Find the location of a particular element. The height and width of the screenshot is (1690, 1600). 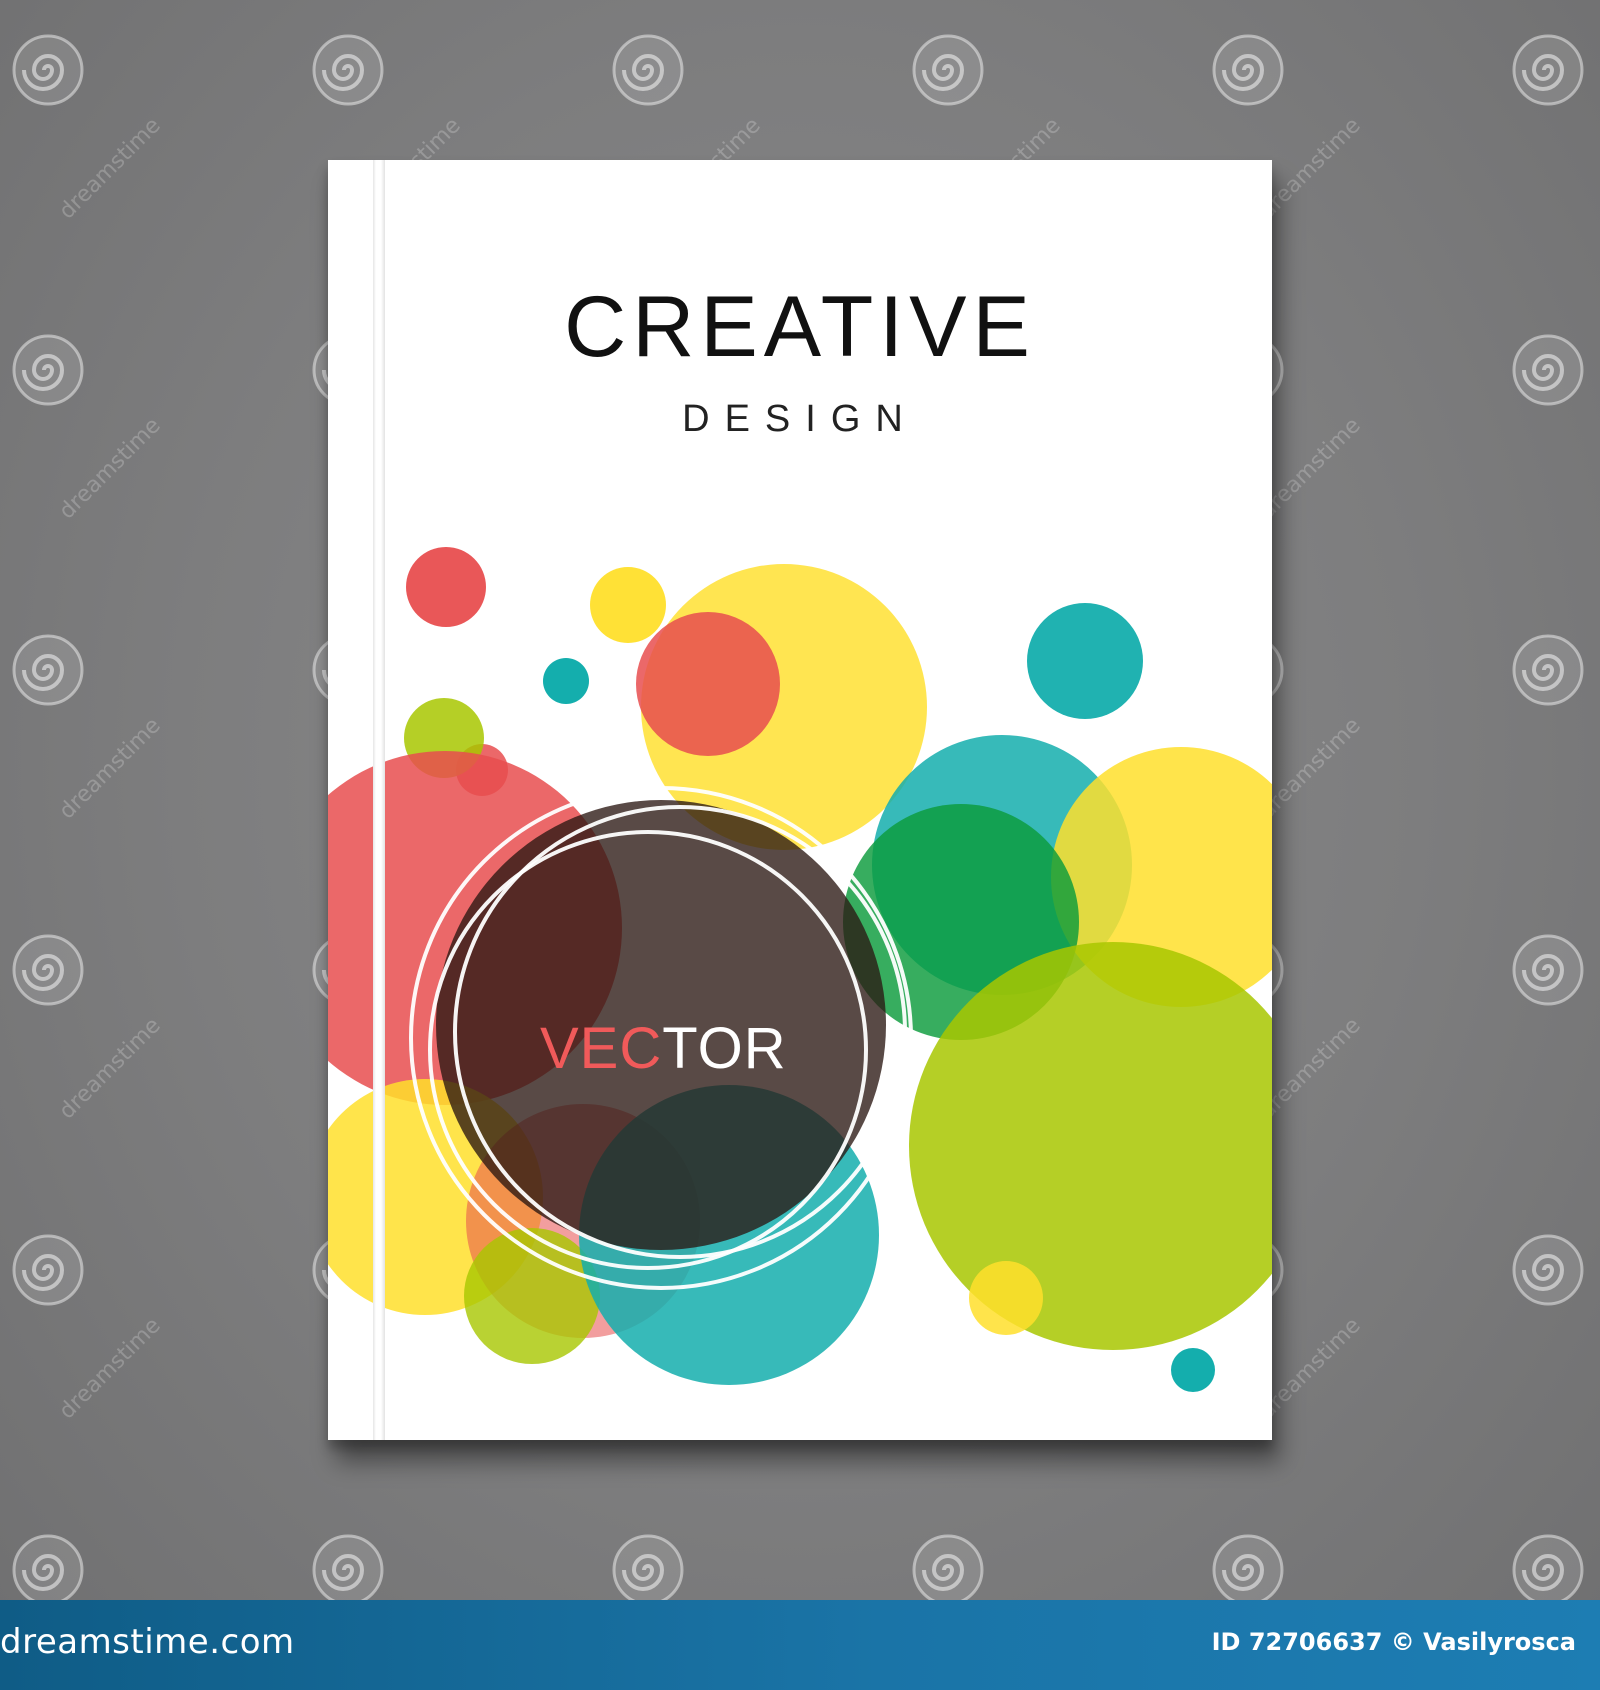

bubble-red-small-top is located at coordinates (446, 587).